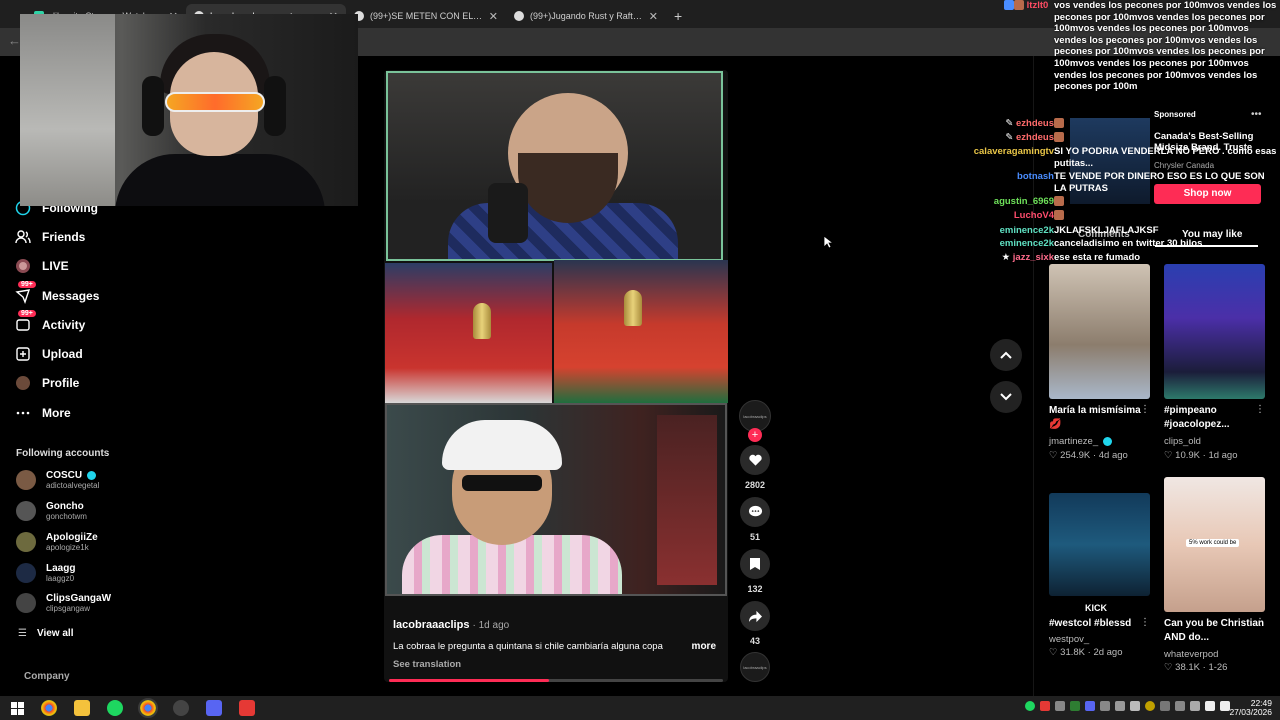 The width and height of the screenshot is (1280, 720). Describe the element at coordinates (1218, 667) in the screenshot. I see `card-age: 1-26` at that location.